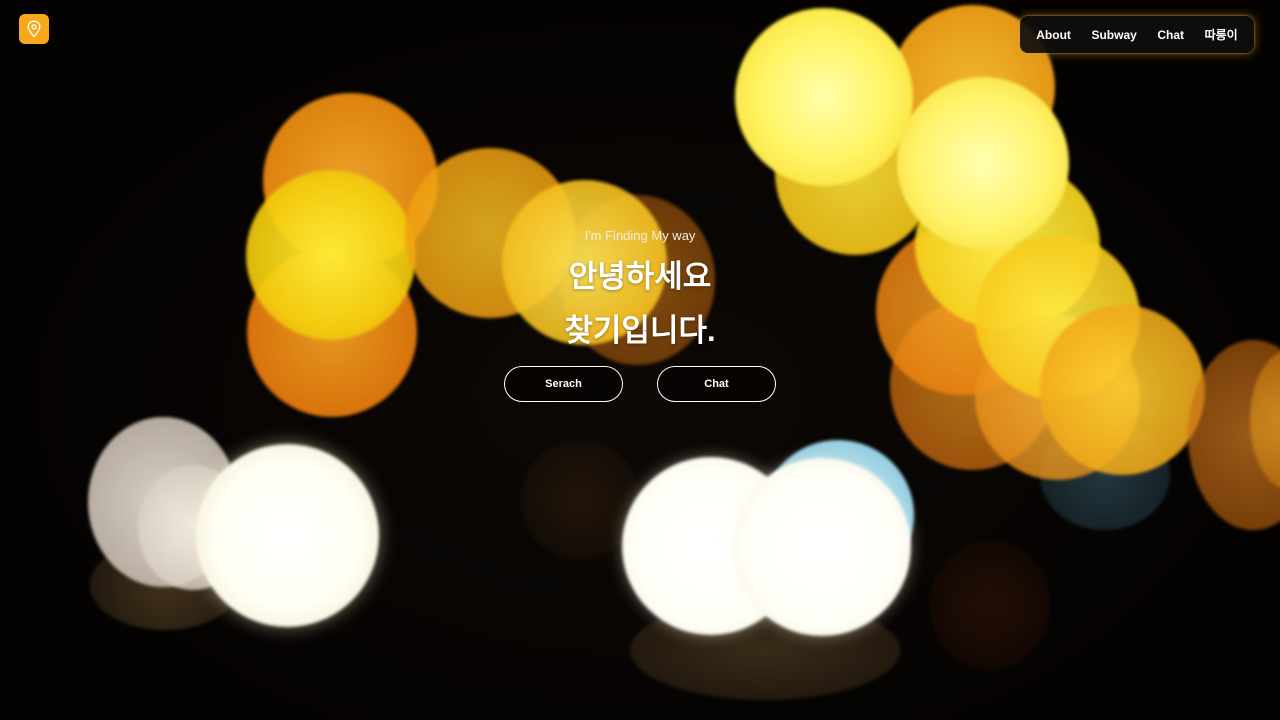  Describe the element at coordinates (640, 330) in the screenshot. I see `hero-headline-line2: 찾기입니다.` at that location.